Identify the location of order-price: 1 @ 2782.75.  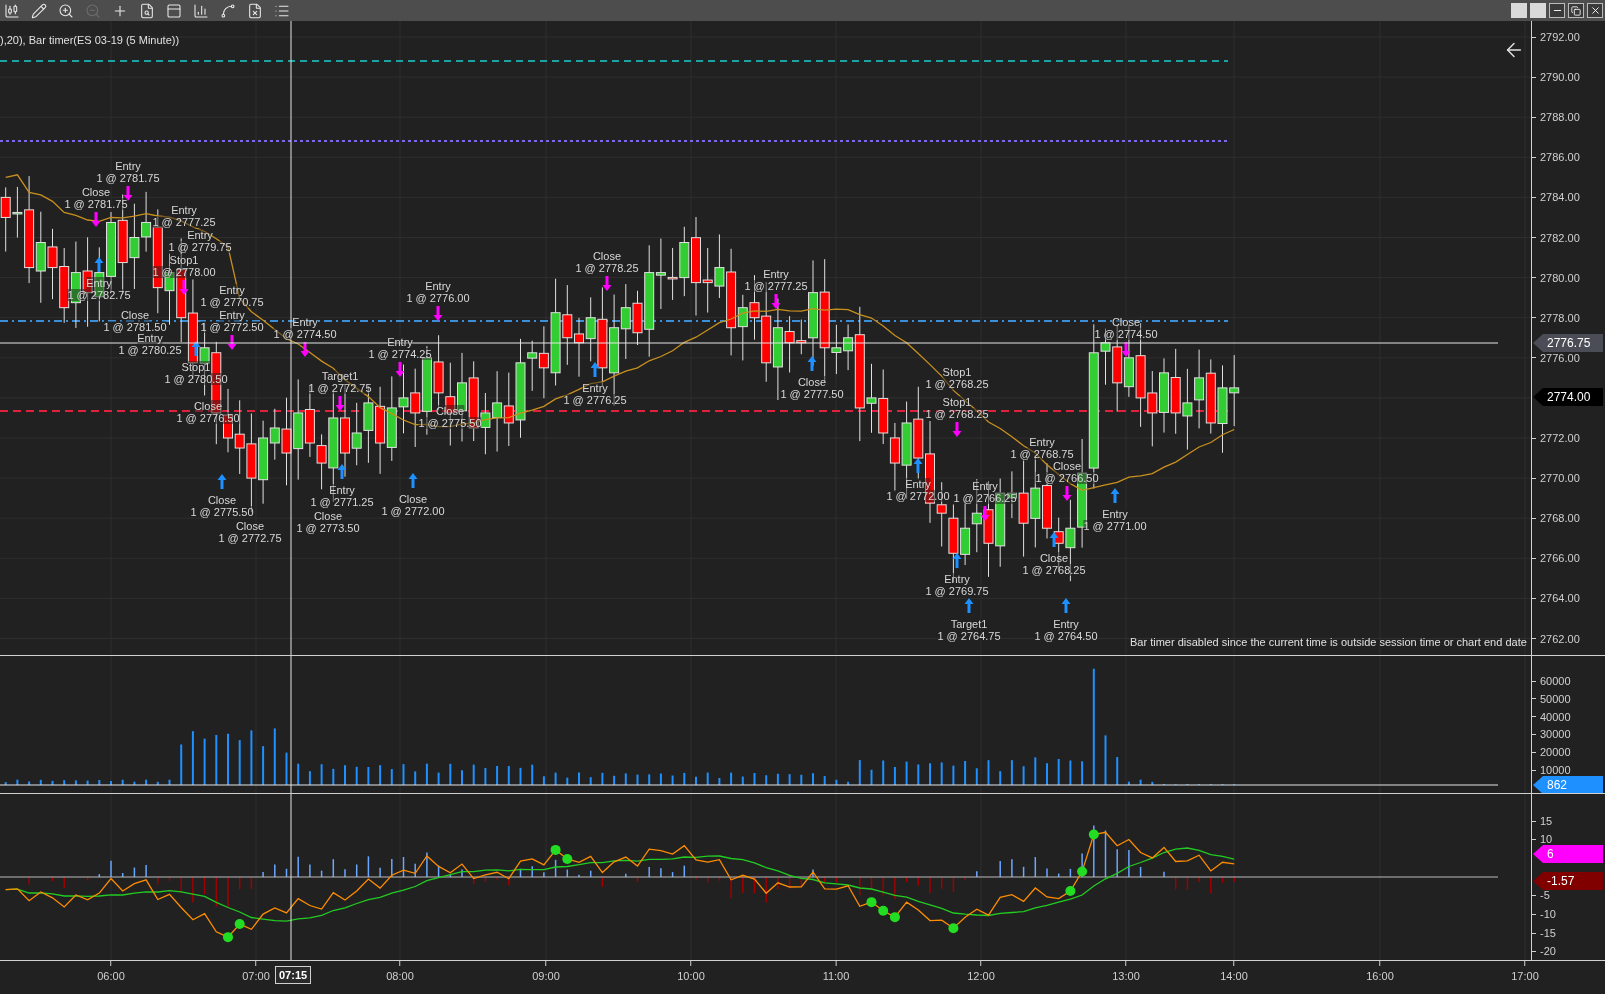
(99, 295).